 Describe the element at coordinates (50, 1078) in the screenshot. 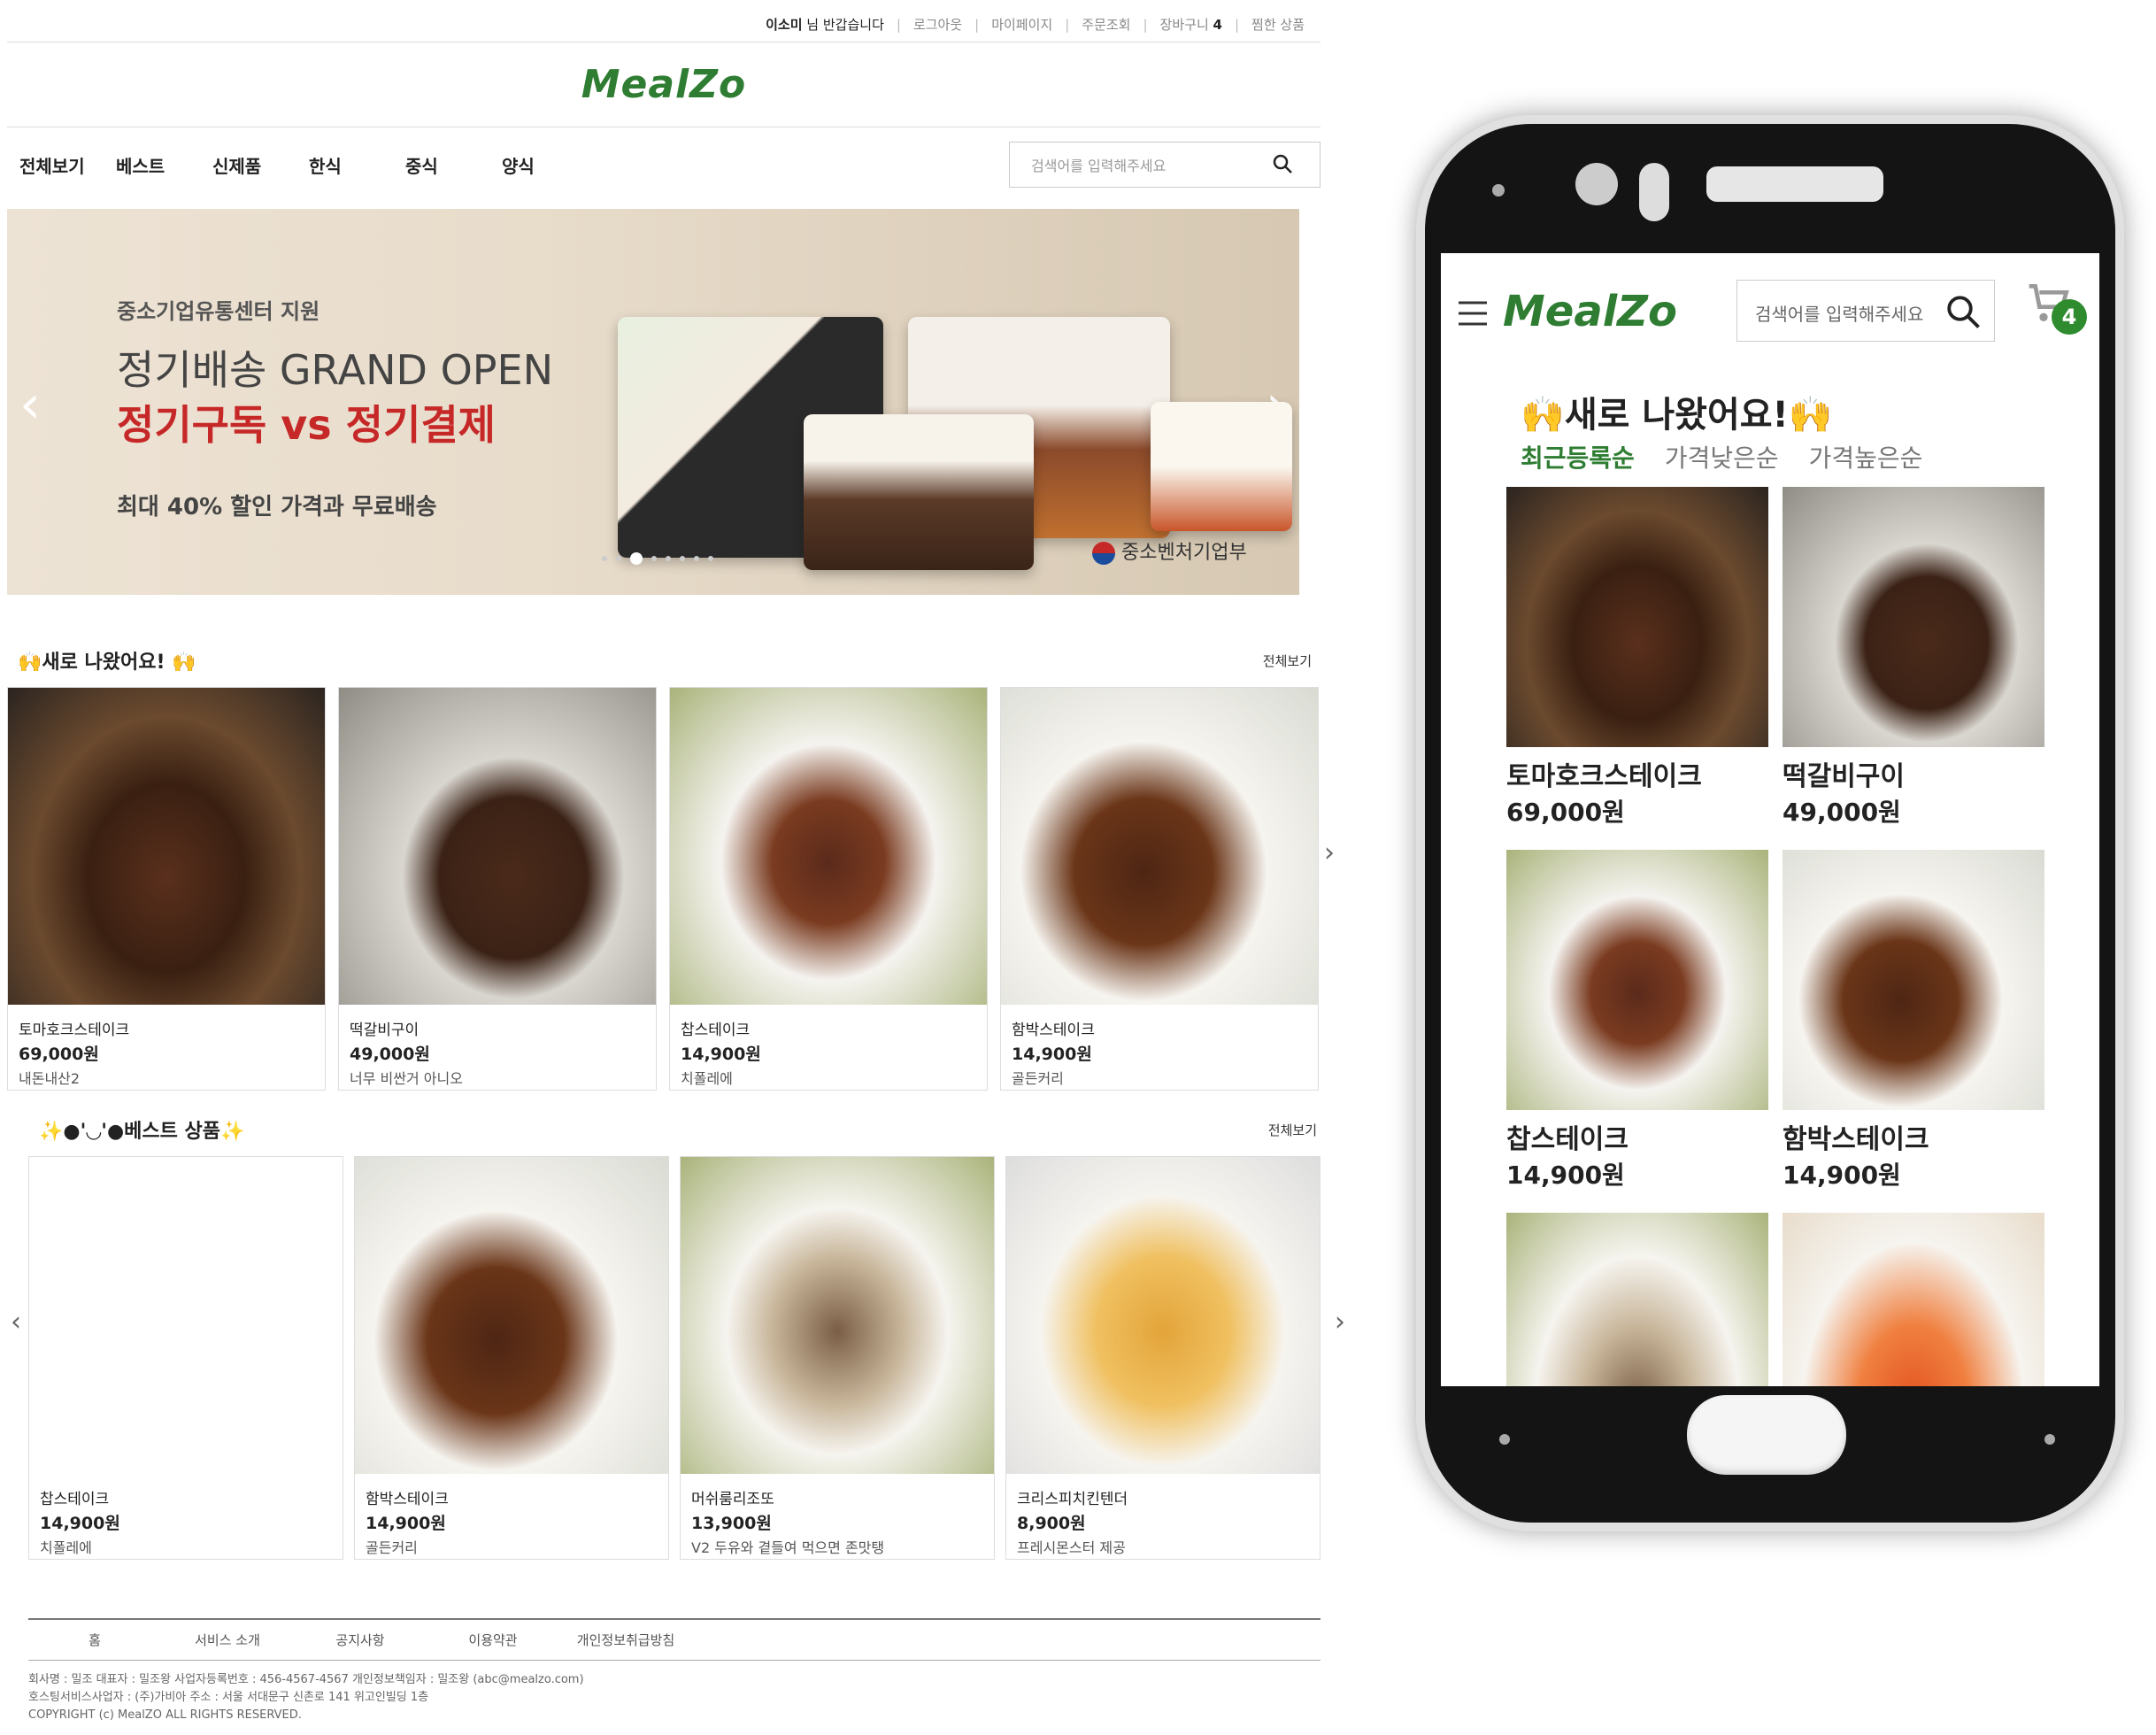

I see `product-desc: 내돈내산2` at that location.